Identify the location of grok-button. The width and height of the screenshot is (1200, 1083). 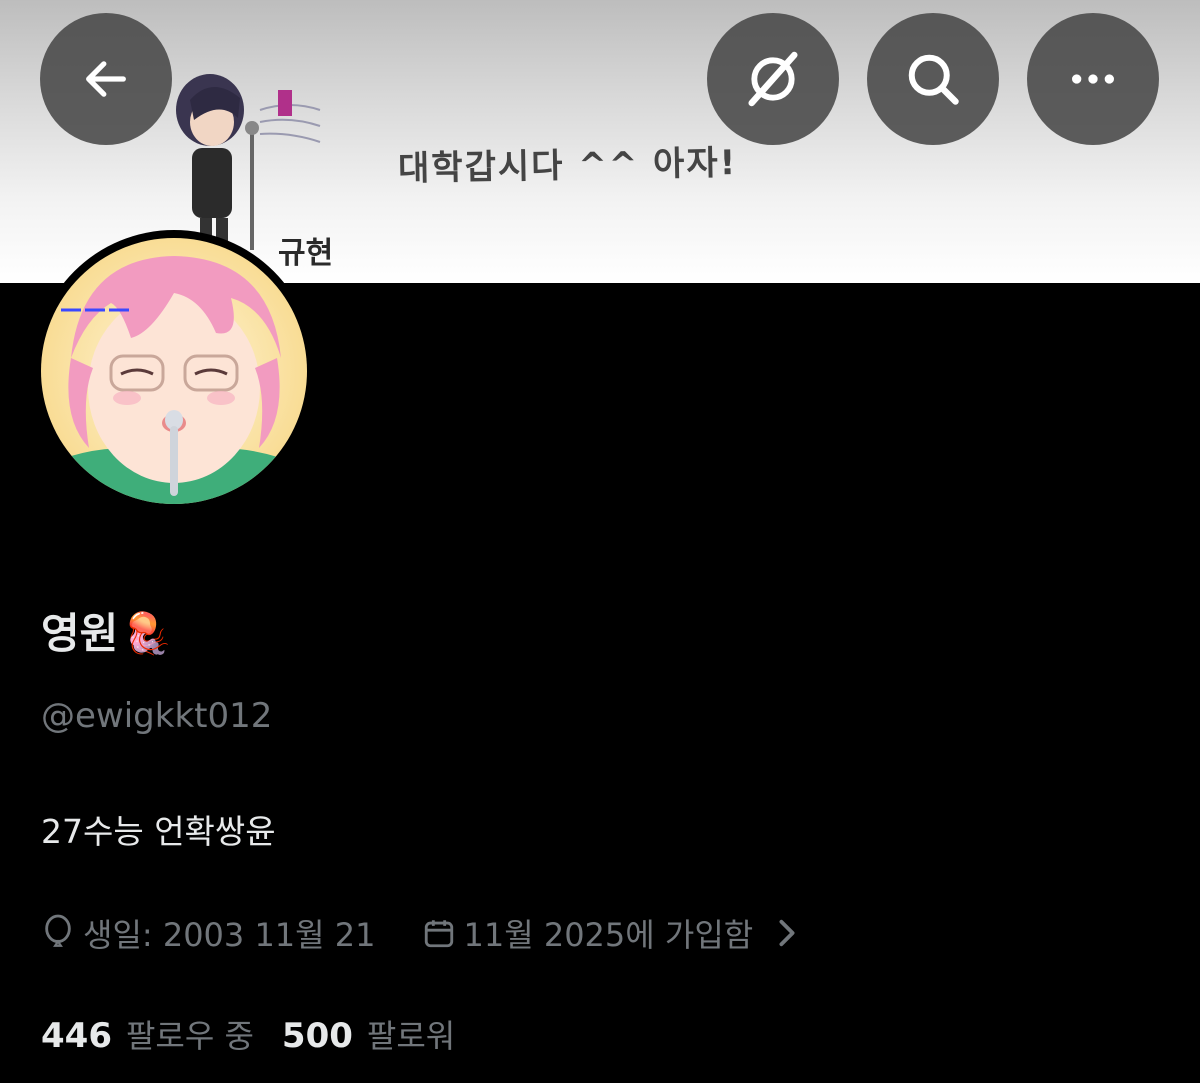
(773, 79).